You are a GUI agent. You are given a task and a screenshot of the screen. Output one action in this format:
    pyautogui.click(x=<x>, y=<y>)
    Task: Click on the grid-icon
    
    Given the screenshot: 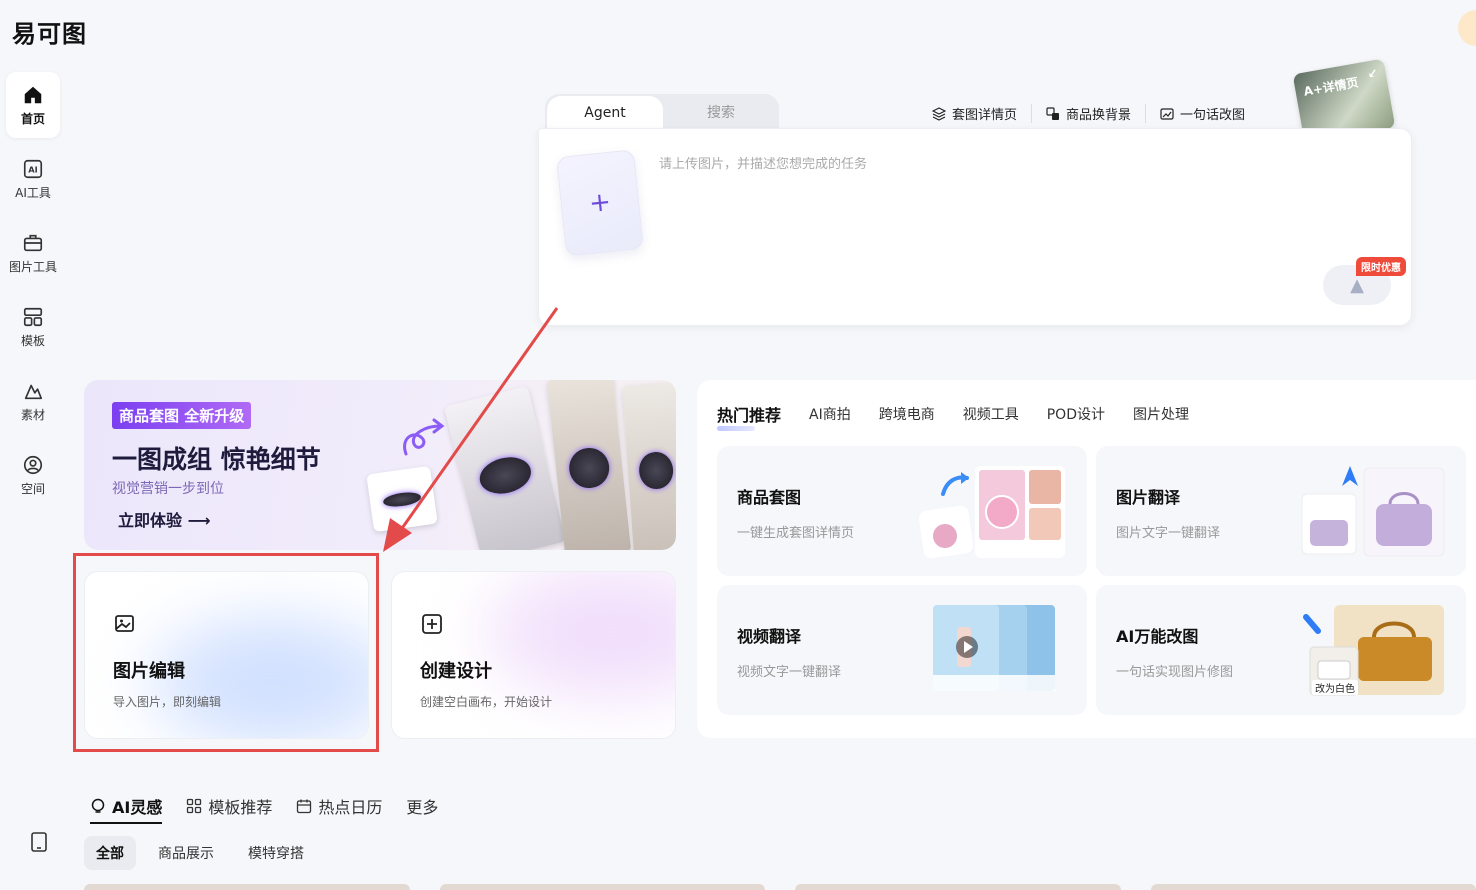 What is the action you would take?
    pyautogui.click(x=194, y=806)
    